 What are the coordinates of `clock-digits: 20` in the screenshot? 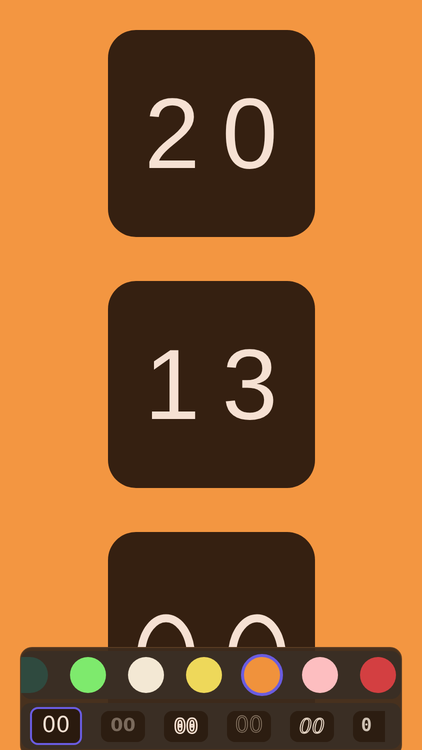 It's located at (222, 134).